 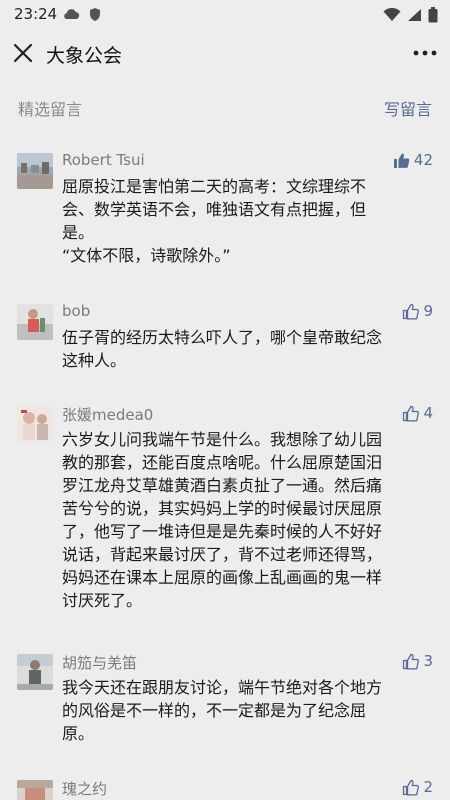 I want to click on comment-line: 会、数学英语不会，唯独语文有点把握，但, so click(x=214, y=209).